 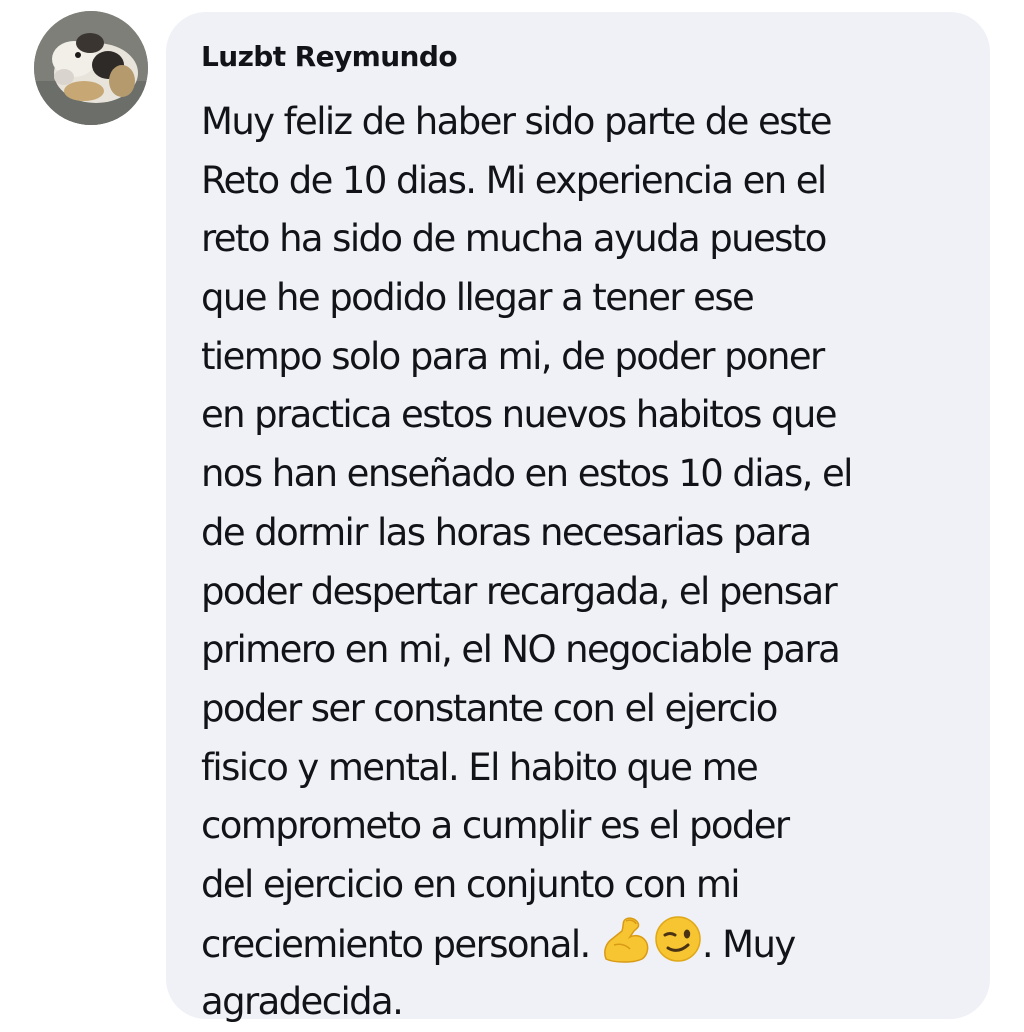 I want to click on comment-line-with-emojis: creciemiento personal. . Muy, so click(x=595, y=944).